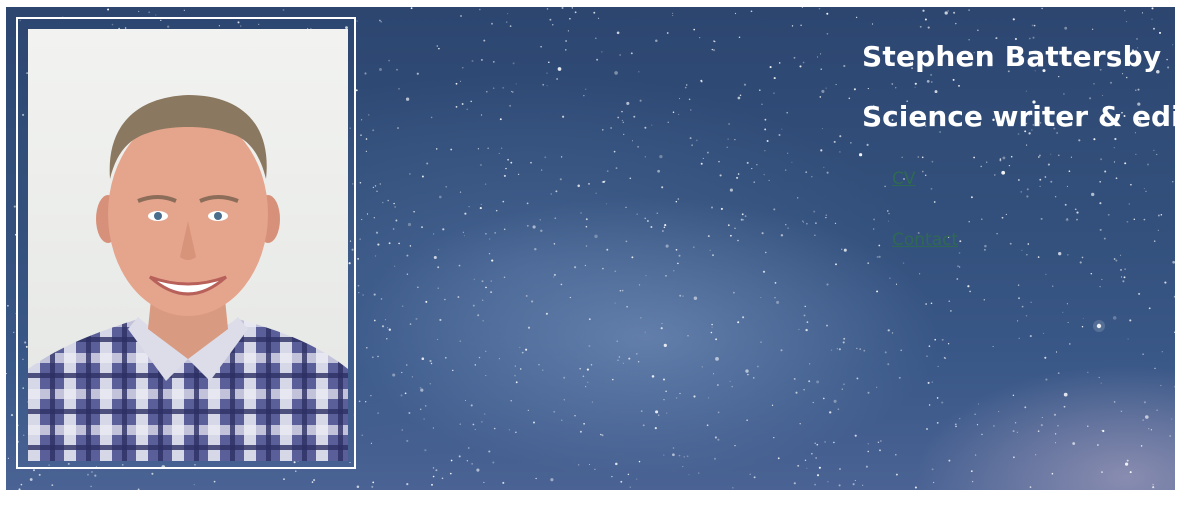 Image resolution: width=1186 pixels, height=507 pixels. Describe the element at coordinates (925, 260) in the screenshot. I see `nav-item-contact: Contact` at that location.